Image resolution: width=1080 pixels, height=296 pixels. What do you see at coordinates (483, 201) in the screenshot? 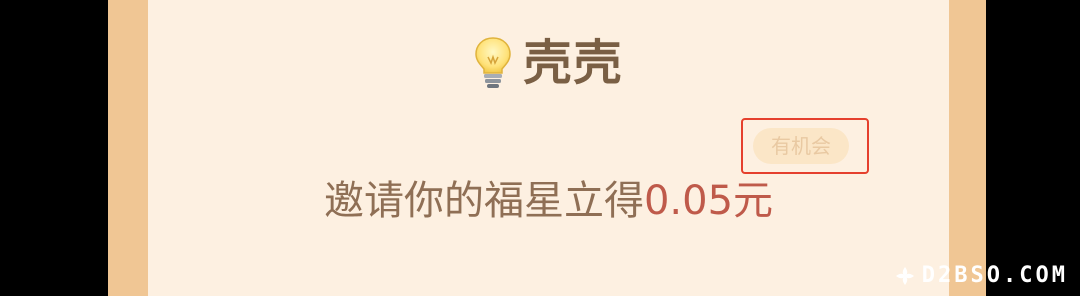
I see `invite-text: 邀请你的福星立得` at bounding box center [483, 201].